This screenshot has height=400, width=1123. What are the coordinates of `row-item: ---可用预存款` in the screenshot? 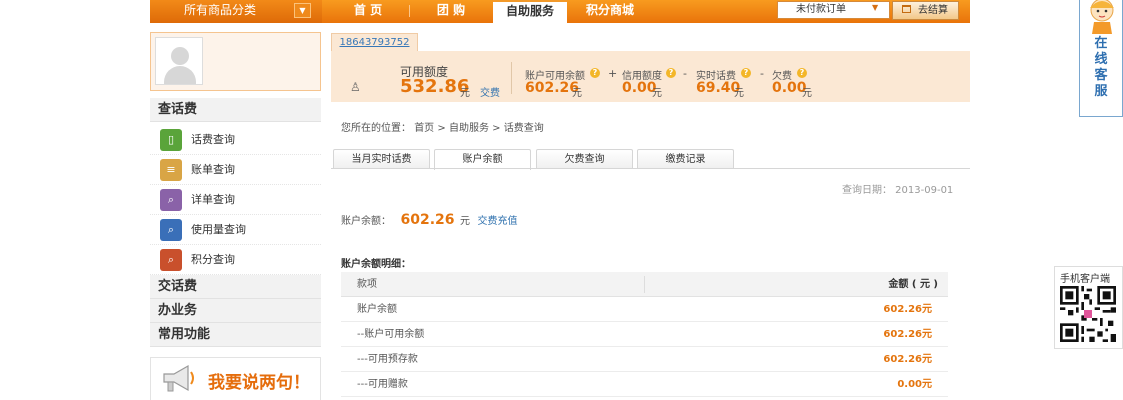 It's located at (387, 359).